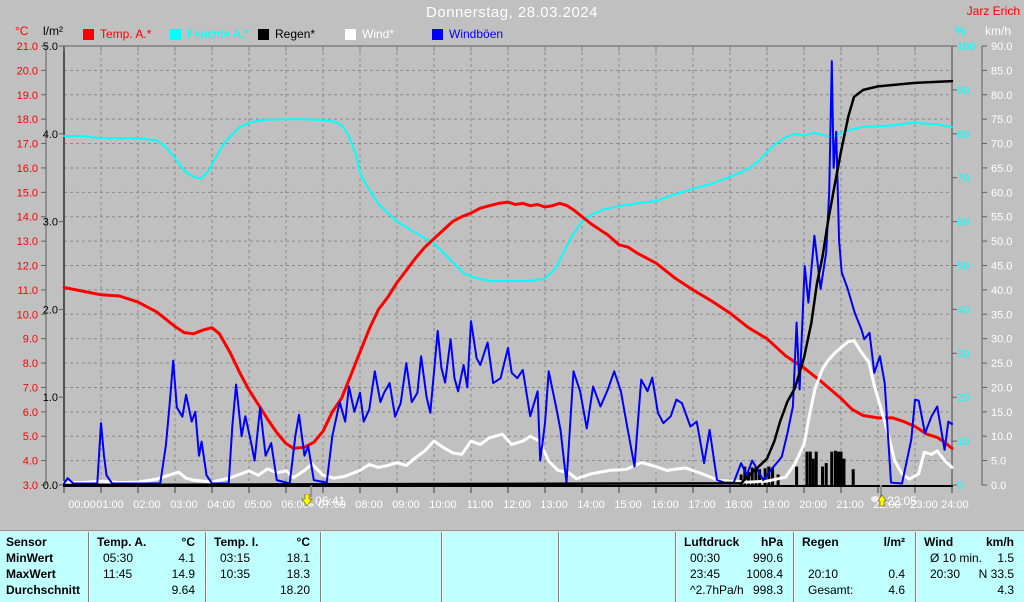 This screenshot has width=1024, height=602. What do you see at coordinates (27, 96) in the screenshot?
I see `temp-axis-tick-label: 19.0` at bounding box center [27, 96].